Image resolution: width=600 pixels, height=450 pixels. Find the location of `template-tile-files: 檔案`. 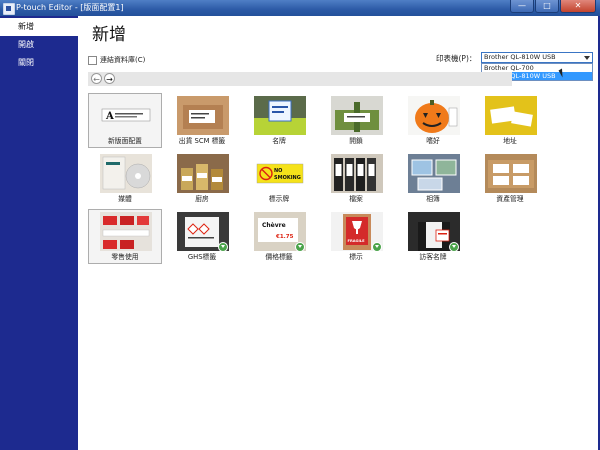

template-tile-files: 檔案 is located at coordinates (356, 178).